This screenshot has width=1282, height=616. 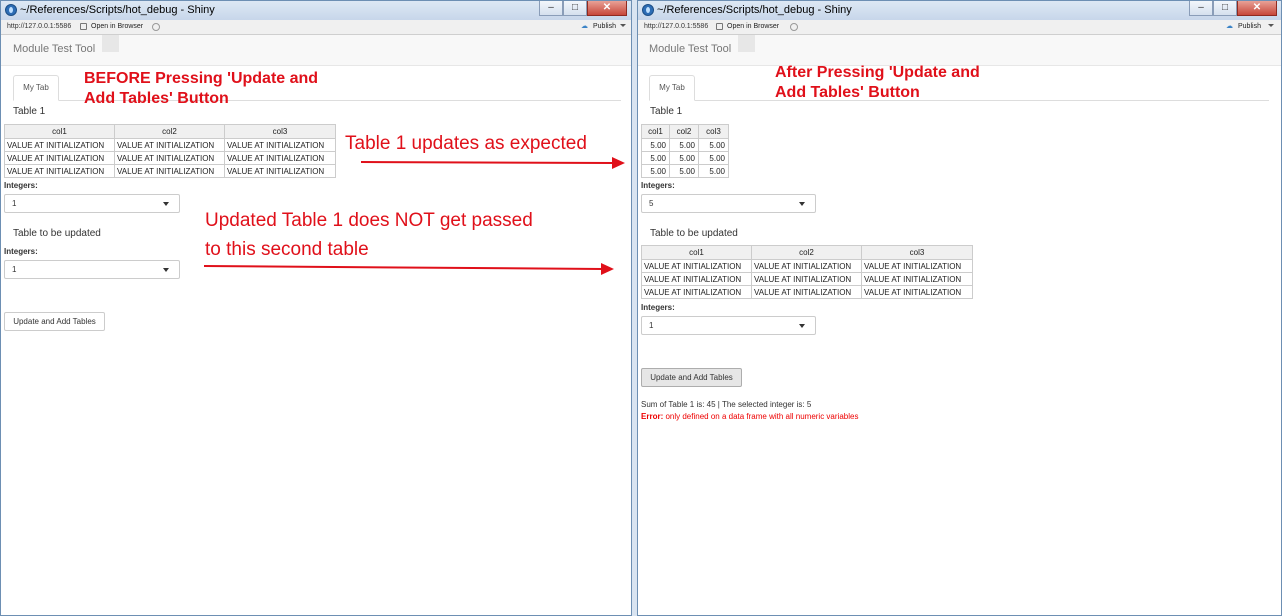 What do you see at coordinates (414, 216) in the screenshot?
I see `annotation-arrows` at bounding box center [414, 216].